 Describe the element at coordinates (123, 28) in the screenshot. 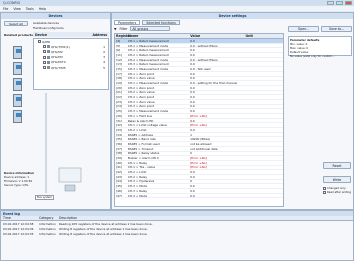

I see `filter-label: Filter` at that location.